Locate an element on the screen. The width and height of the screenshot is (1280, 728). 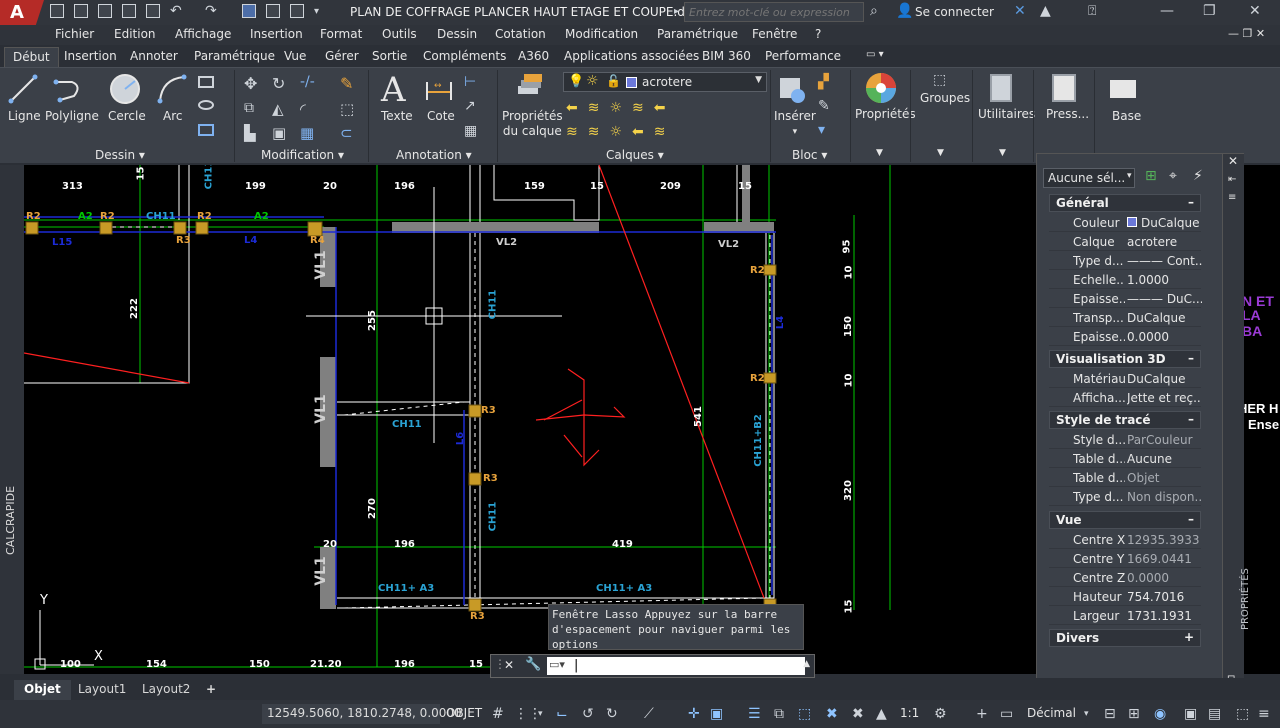
units-selector: Décimal is located at coordinates (1051, 713).